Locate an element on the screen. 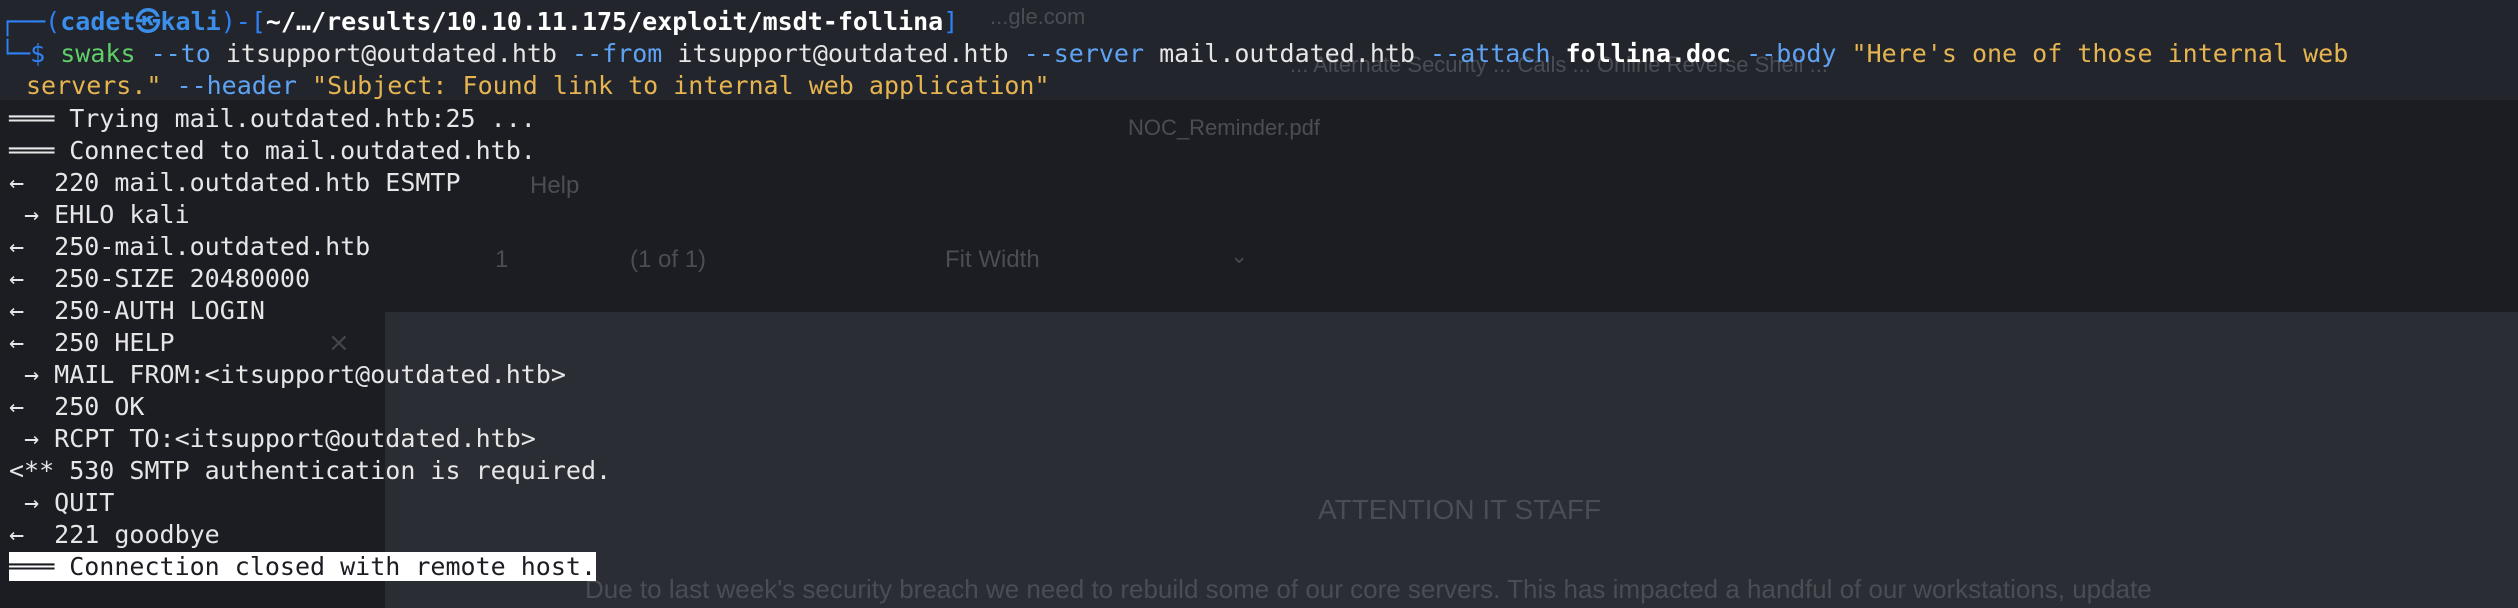 This screenshot has height=608, width=2518. smtp-transcript-line: ═══ Connected to mail.outdated.htb. is located at coordinates (272, 150).